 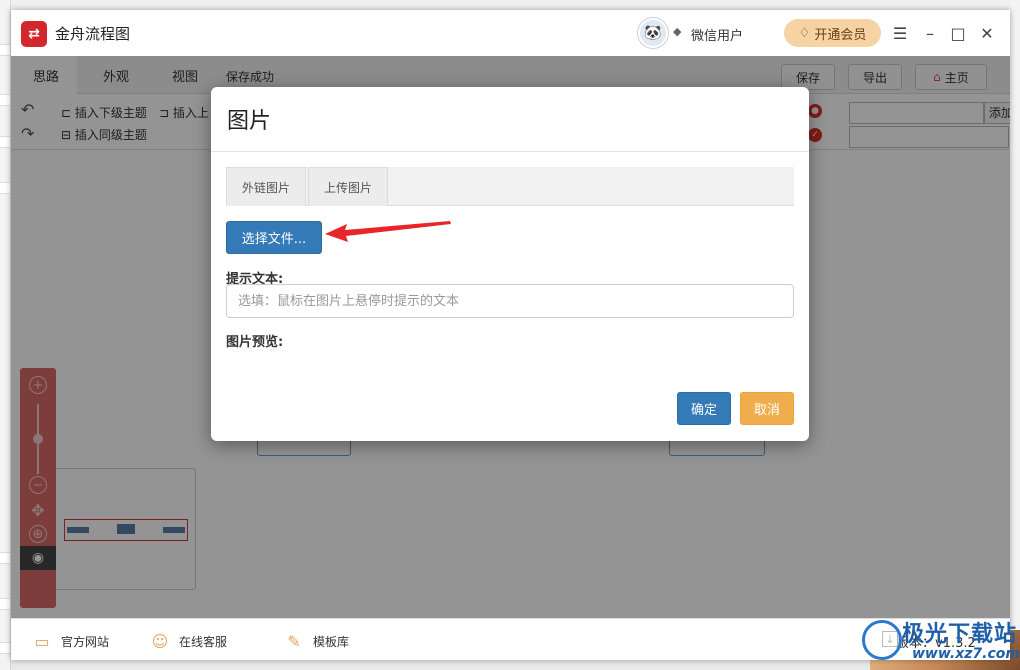 I want to click on confirm-button: 确定, so click(x=704, y=408).